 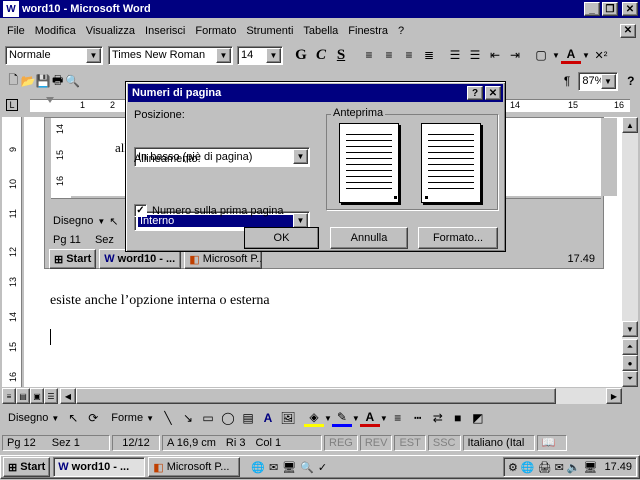 I want to click on status-ssc: SSC, so click(x=444, y=442).